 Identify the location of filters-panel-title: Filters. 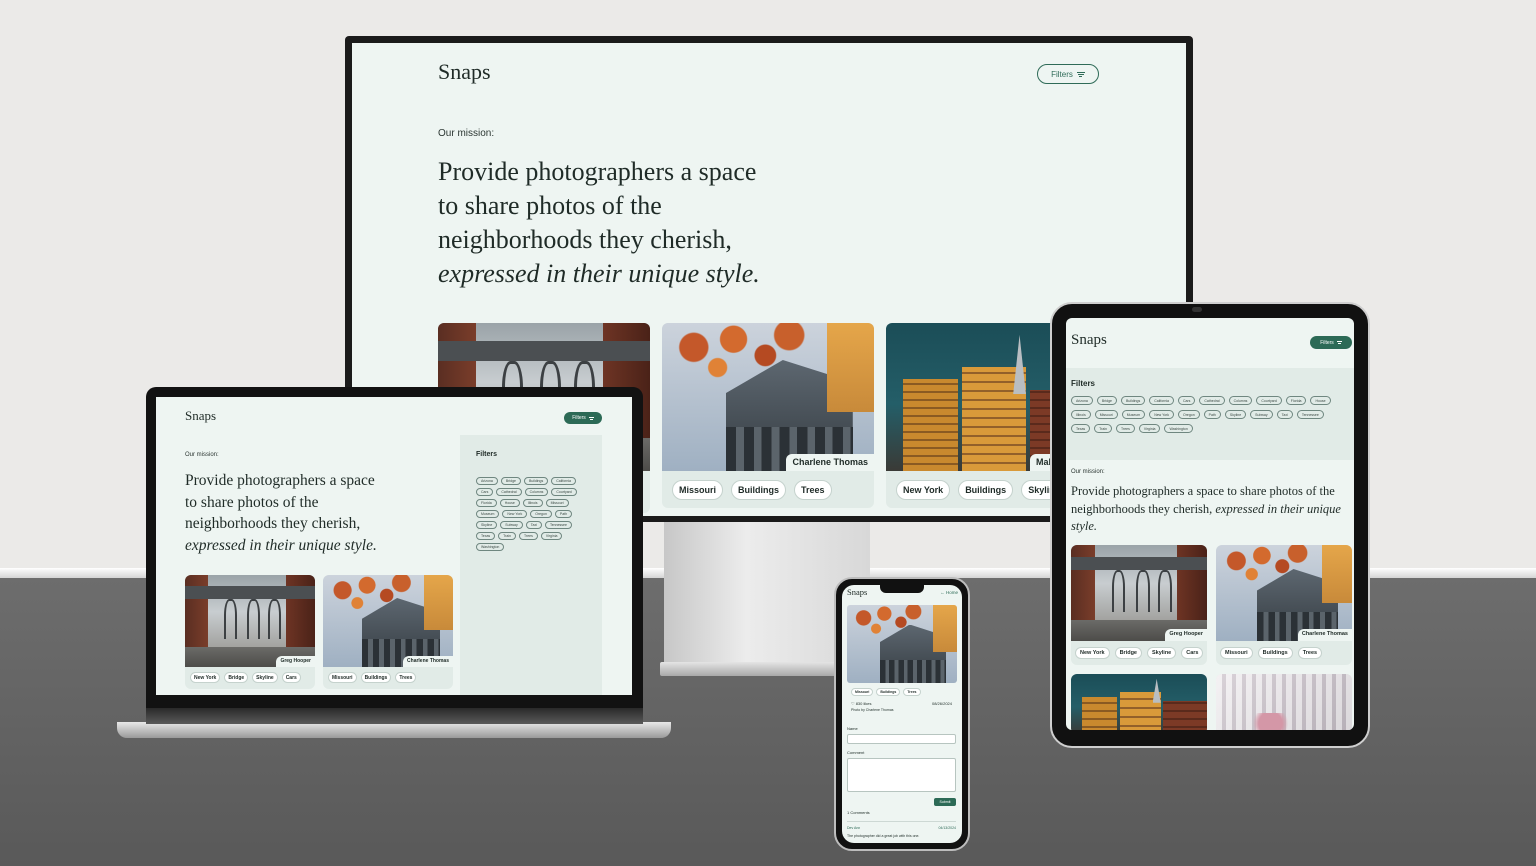
(487, 454).